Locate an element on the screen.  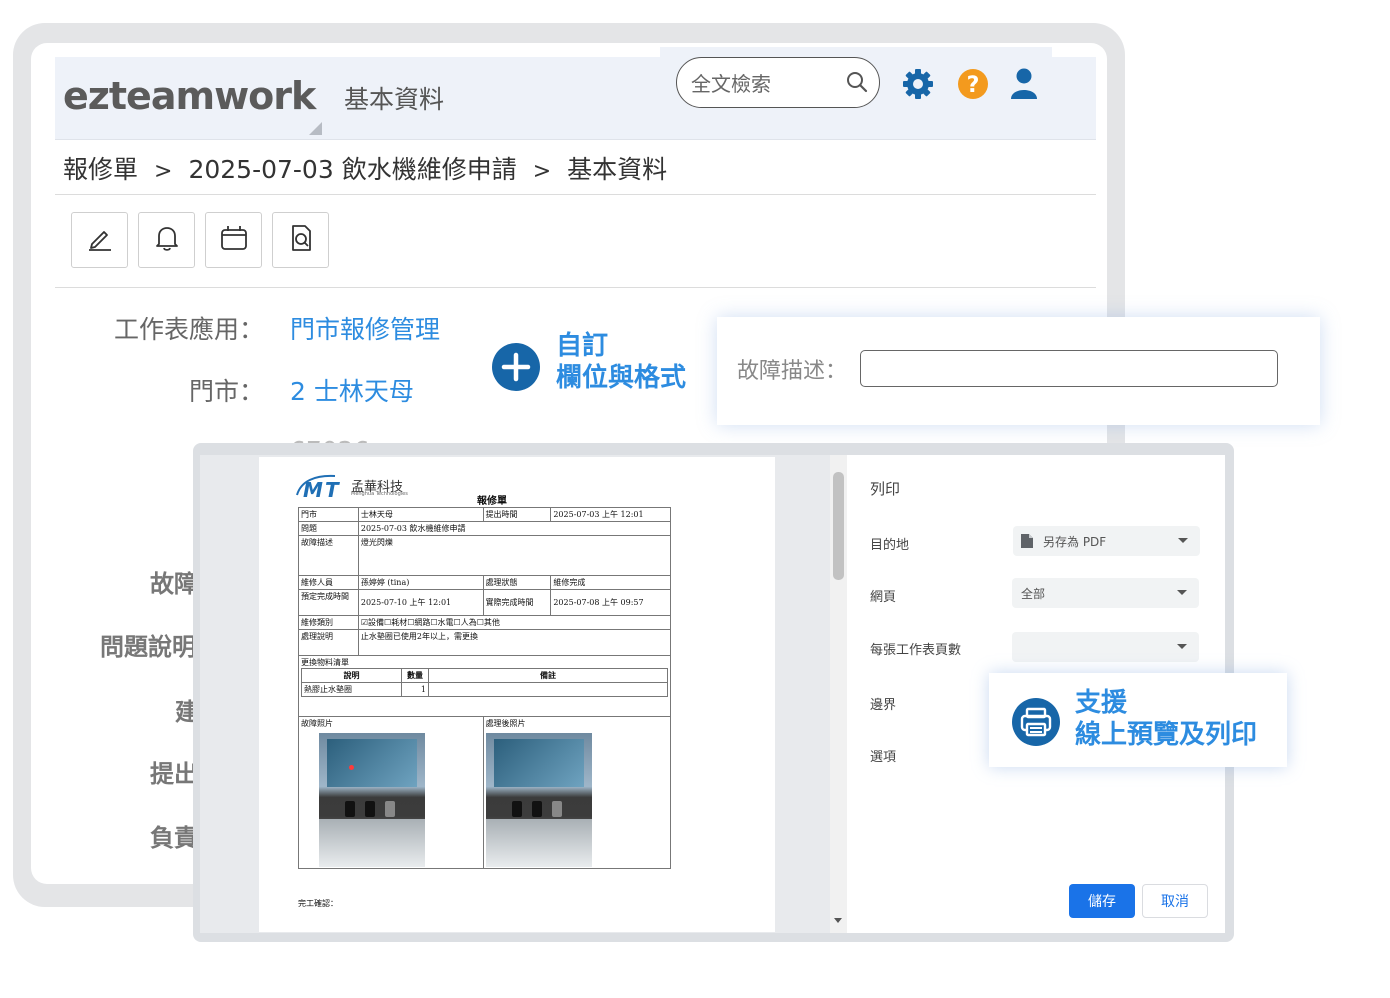
pages-select: 全部 is located at coordinates (1105, 593).